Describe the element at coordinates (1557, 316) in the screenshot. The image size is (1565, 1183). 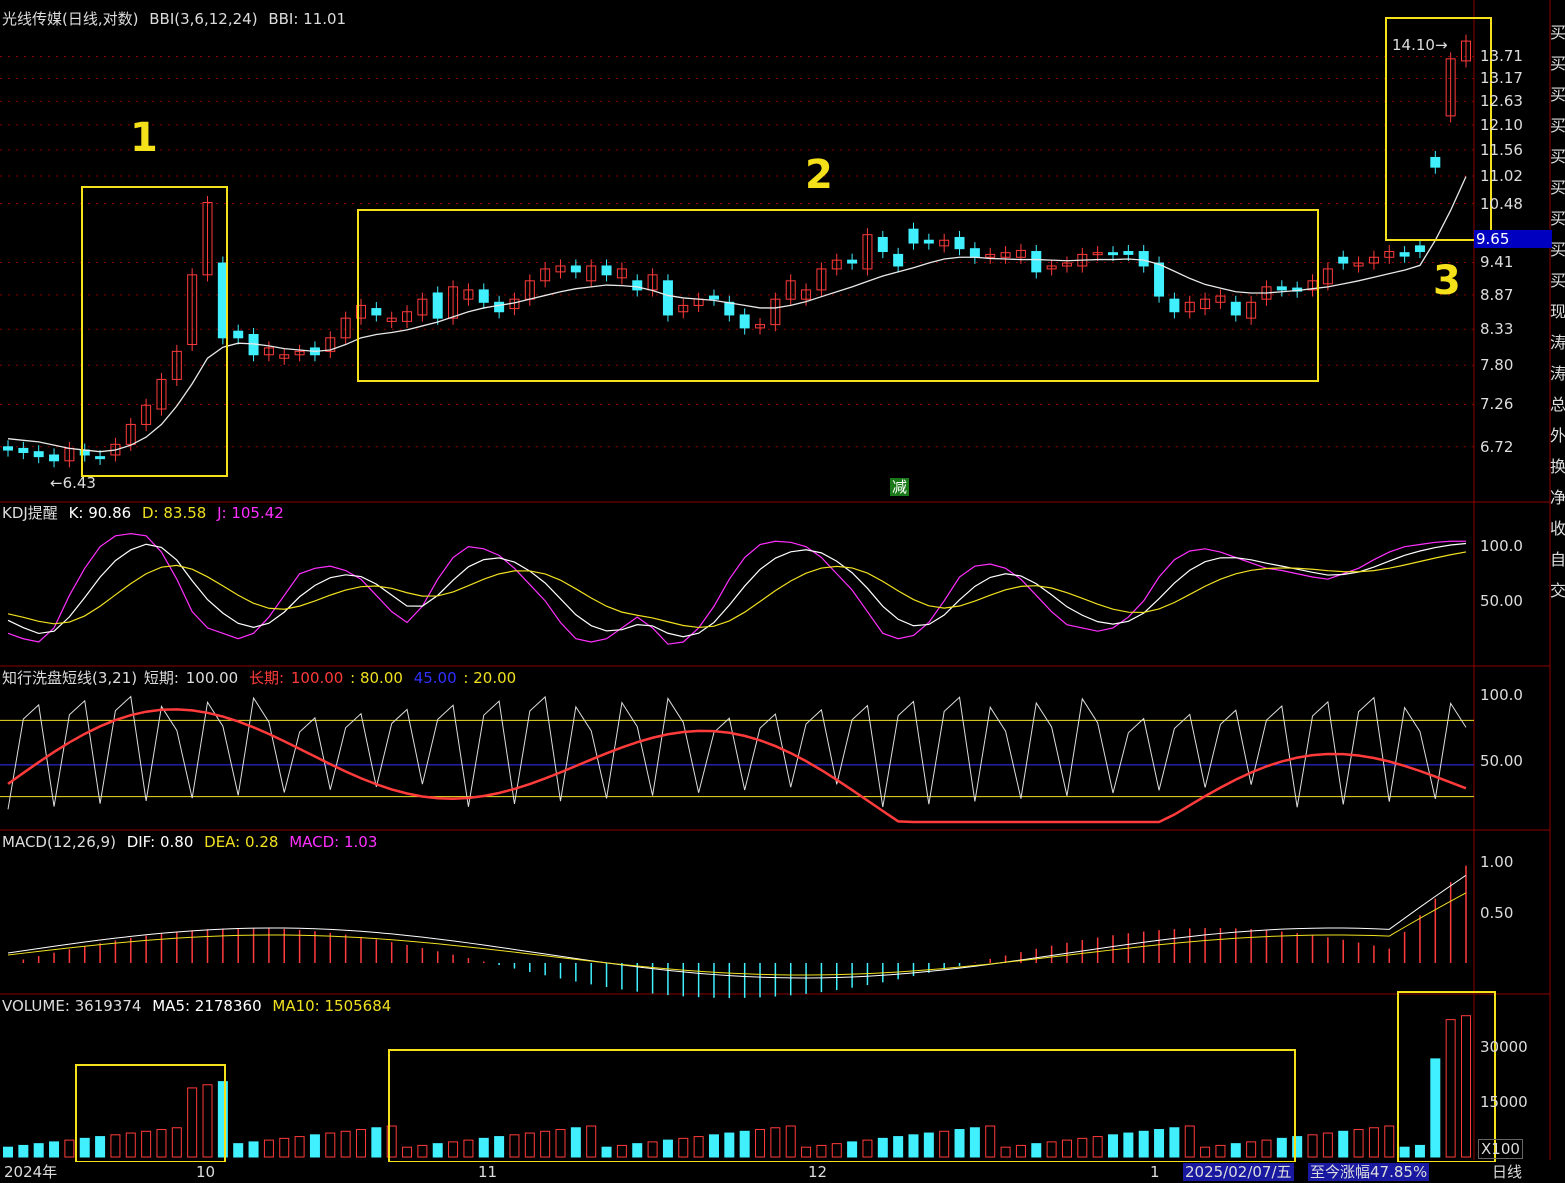
I see `sidebar-label: 现` at that location.